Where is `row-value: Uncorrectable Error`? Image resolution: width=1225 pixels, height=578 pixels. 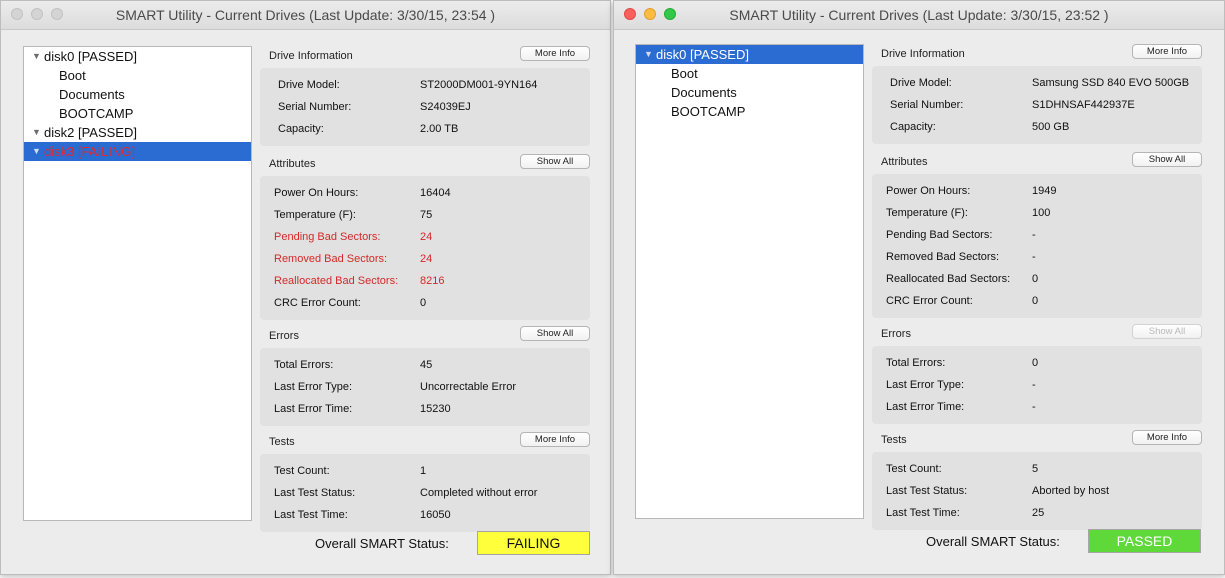
row-value: Uncorrectable Error is located at coordinates (468, 387).